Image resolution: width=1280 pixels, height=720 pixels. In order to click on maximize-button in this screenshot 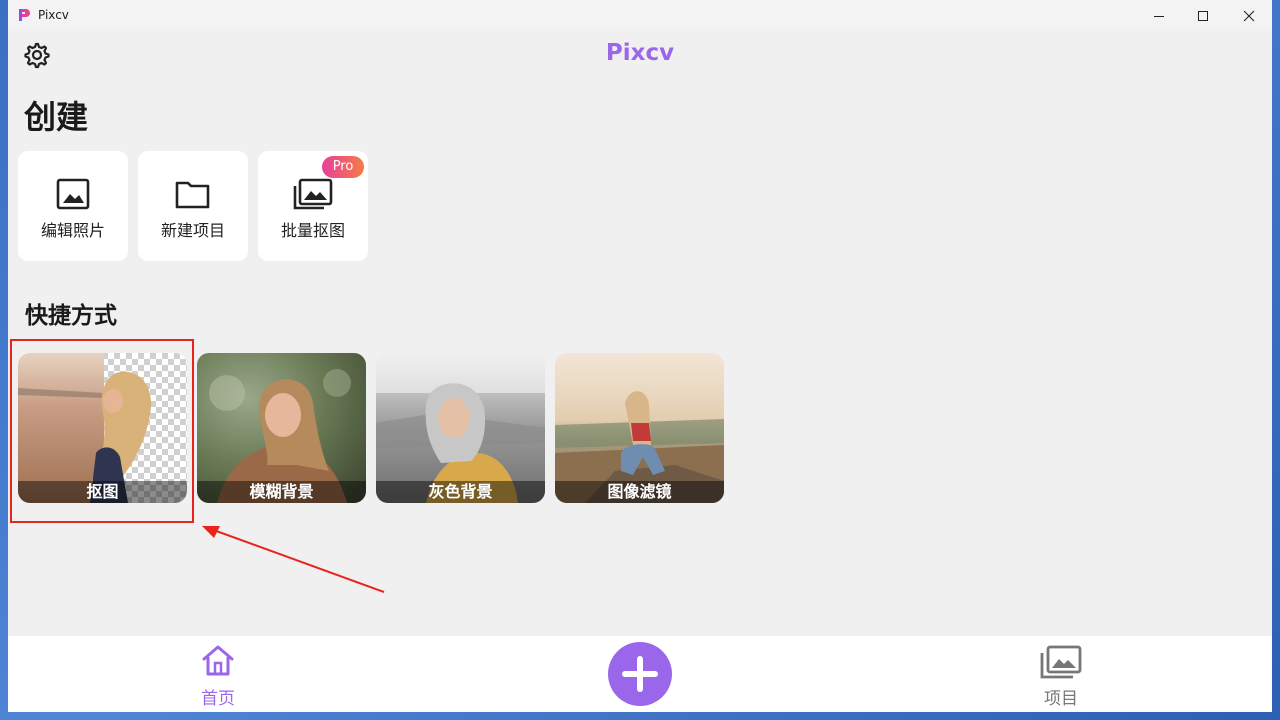, I will do `click(1203, 15)`.